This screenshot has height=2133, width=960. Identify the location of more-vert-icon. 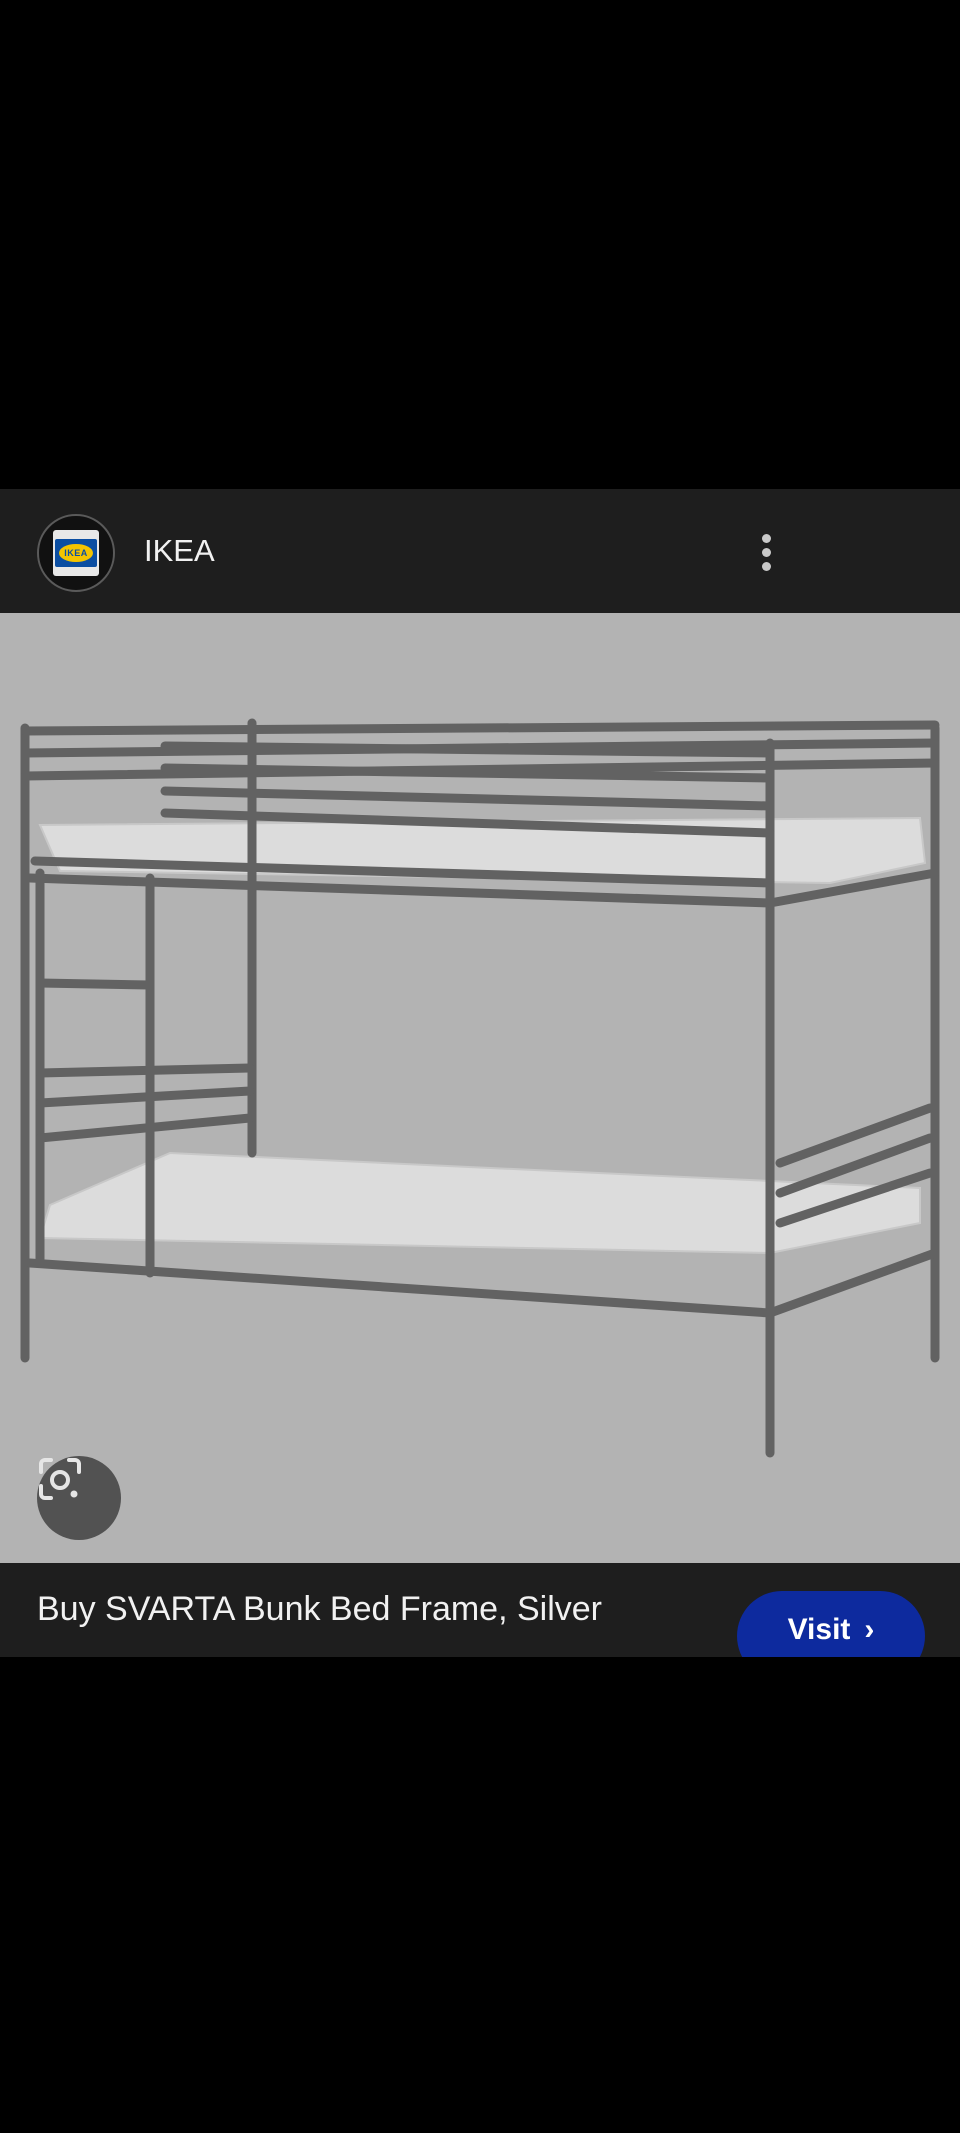
(766, 552).